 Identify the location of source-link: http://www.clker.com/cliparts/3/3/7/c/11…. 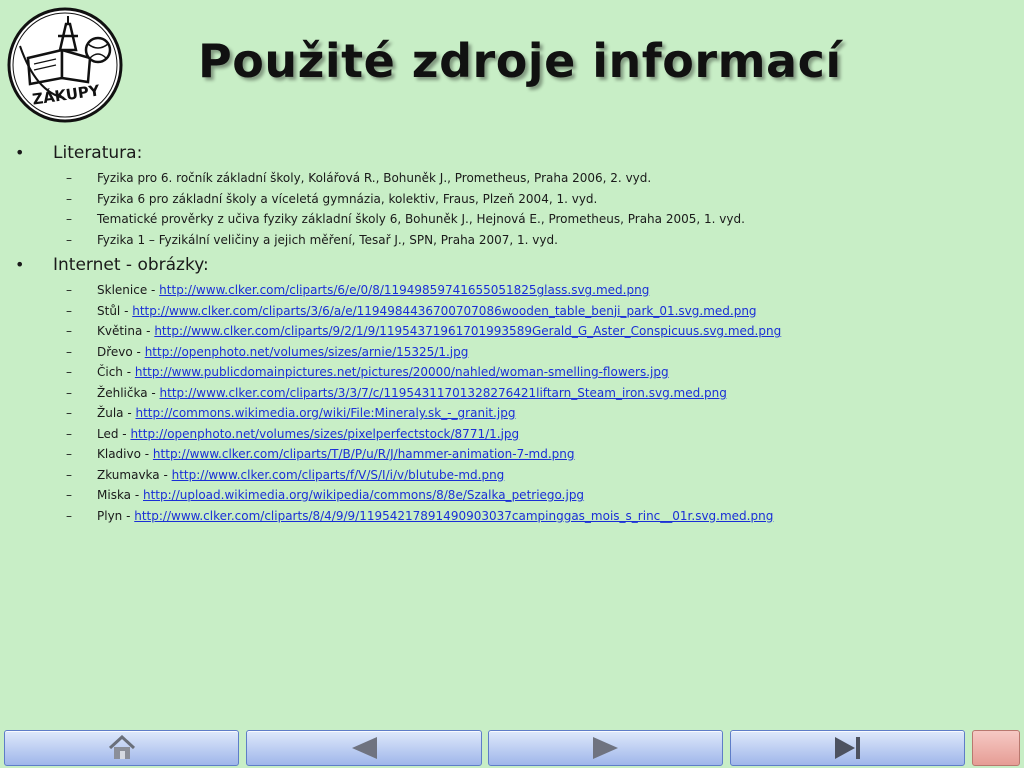
(443, 393).